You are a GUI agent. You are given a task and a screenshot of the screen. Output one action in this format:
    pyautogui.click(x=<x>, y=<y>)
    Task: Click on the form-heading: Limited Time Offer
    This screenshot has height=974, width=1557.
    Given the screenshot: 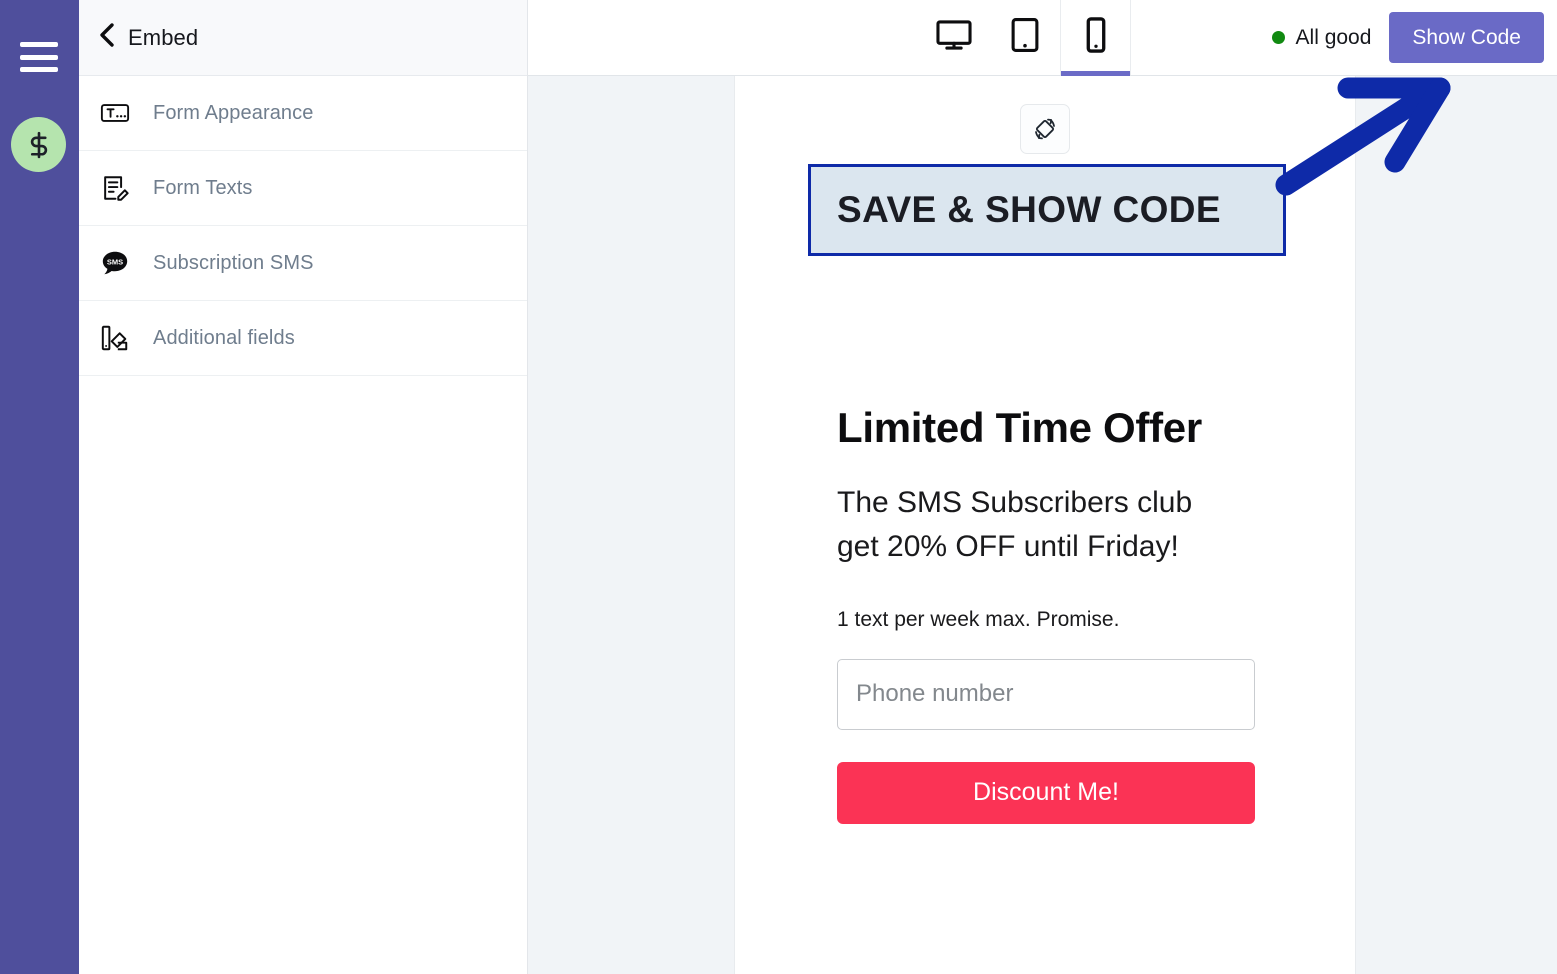 What is the action you would take?
    pyautogui.click(x=1019, y=427)
    